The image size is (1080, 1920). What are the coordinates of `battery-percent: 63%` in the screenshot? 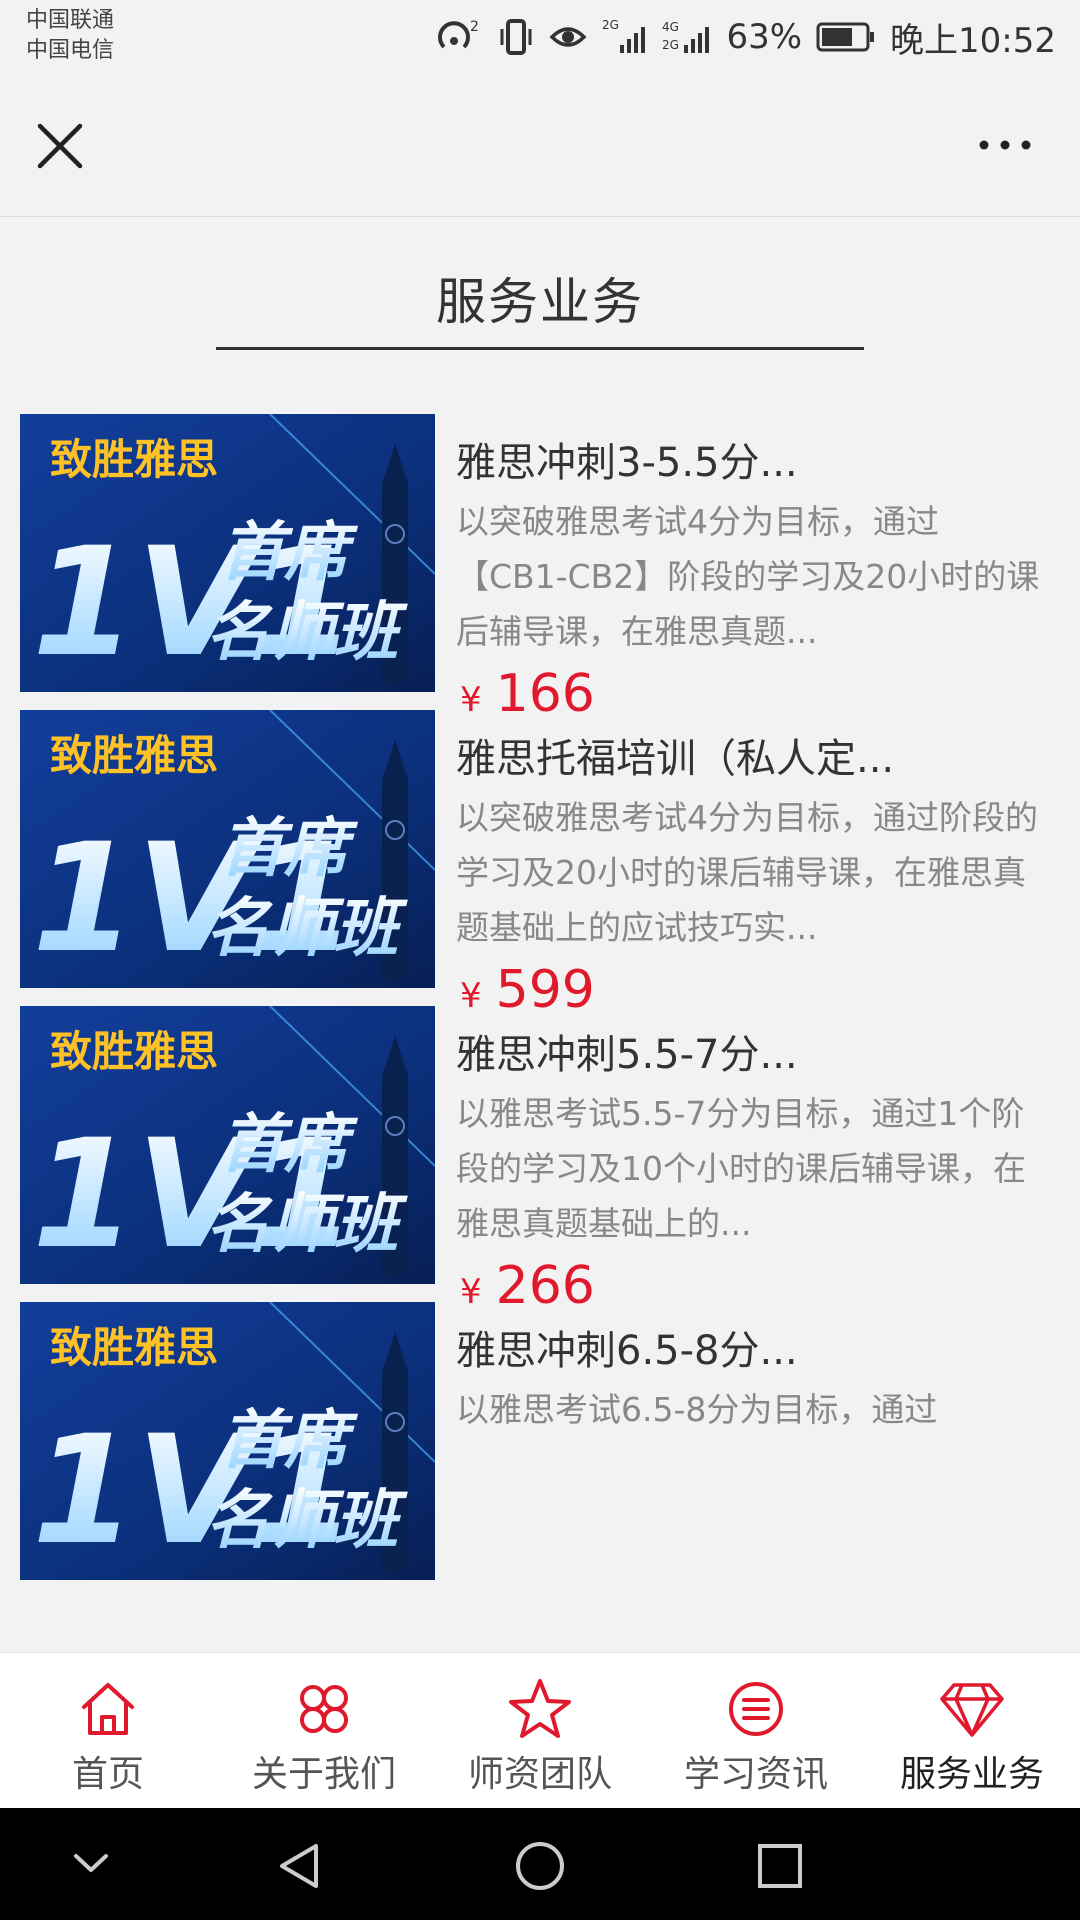 It's located at (764, 37).